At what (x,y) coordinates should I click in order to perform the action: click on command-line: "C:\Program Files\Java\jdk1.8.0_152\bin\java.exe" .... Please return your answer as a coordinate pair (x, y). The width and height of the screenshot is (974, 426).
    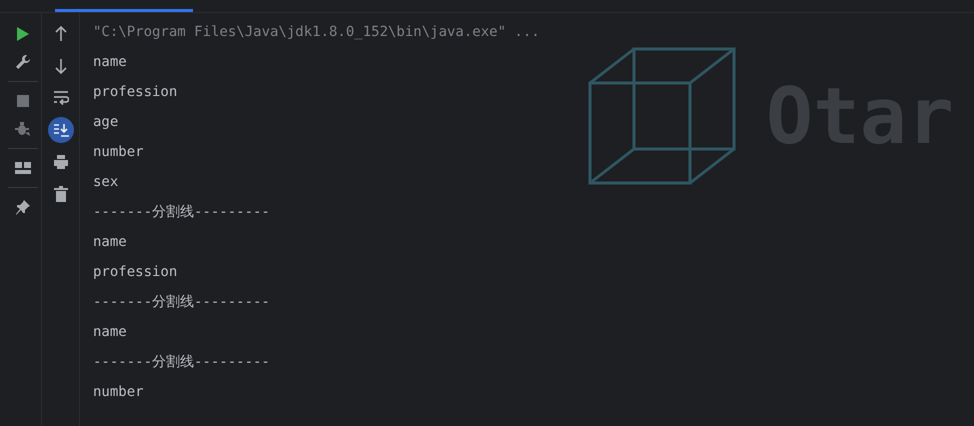
    Looking at the image, I should click on (316, 32).